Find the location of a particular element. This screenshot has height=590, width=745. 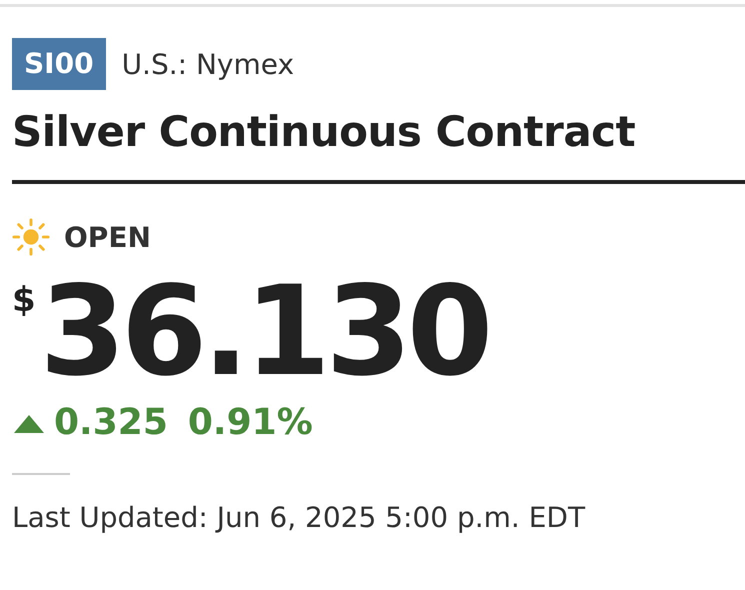

change-percent: 0.91% is located at coordinates (250, 422).